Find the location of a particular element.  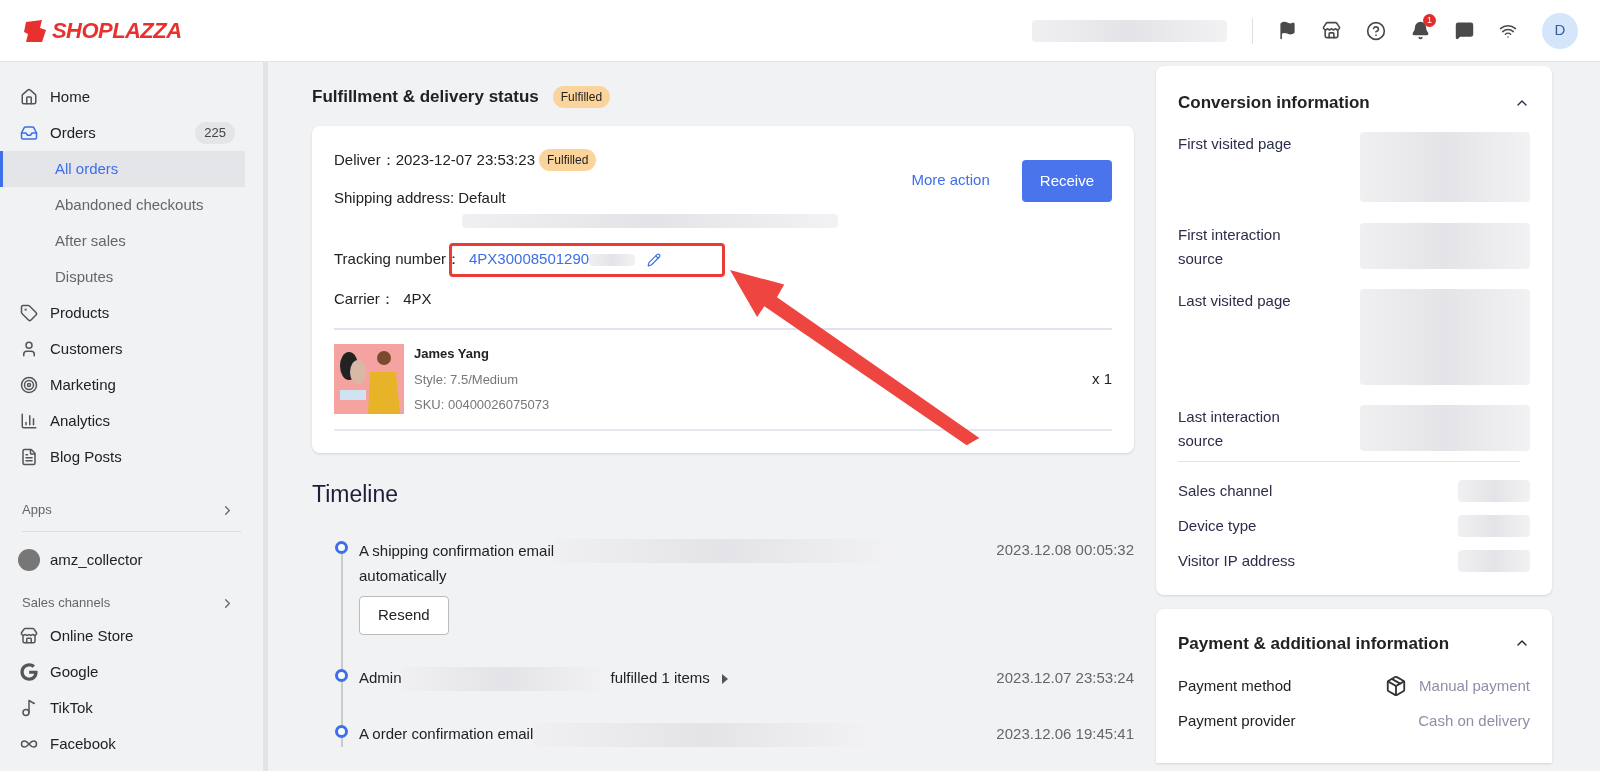

timeline-time: 2023.12.08 00:05:32 is located at coordinates (1065, 550).